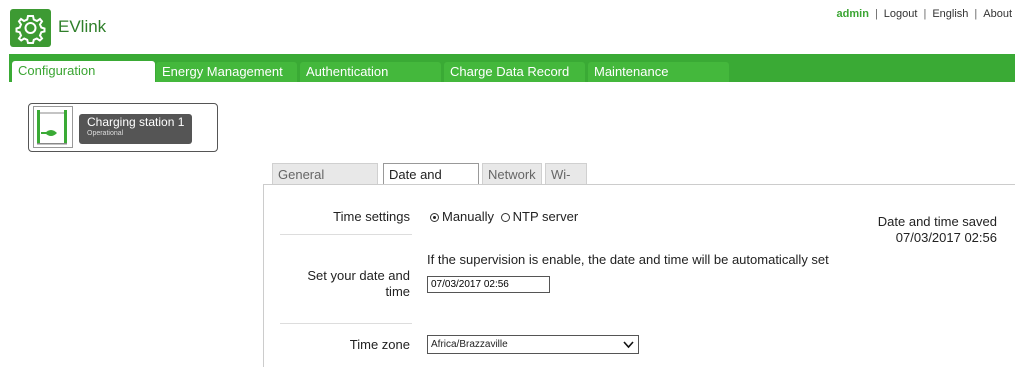 This screenshot has height=367, width=1015. What do you see at coordinates (658, 72) in the screenshot?
I see `tab-maintenance: Maintenance` at bounding box center [658, 72].